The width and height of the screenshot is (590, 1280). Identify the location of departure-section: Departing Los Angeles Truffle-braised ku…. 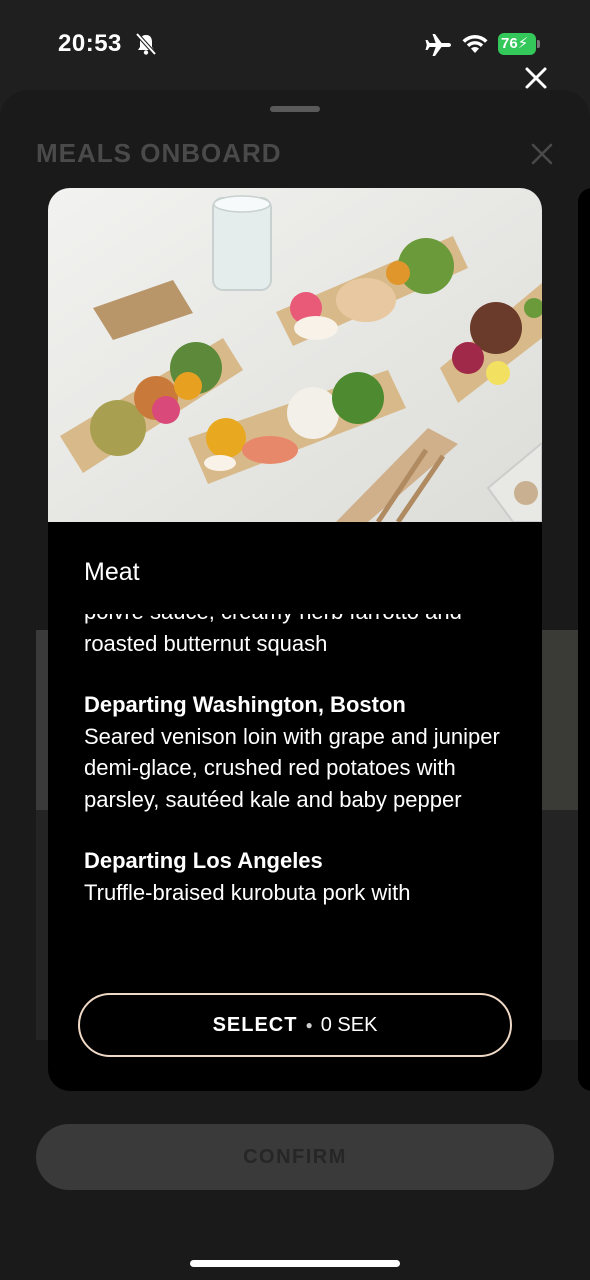
(299, 876).